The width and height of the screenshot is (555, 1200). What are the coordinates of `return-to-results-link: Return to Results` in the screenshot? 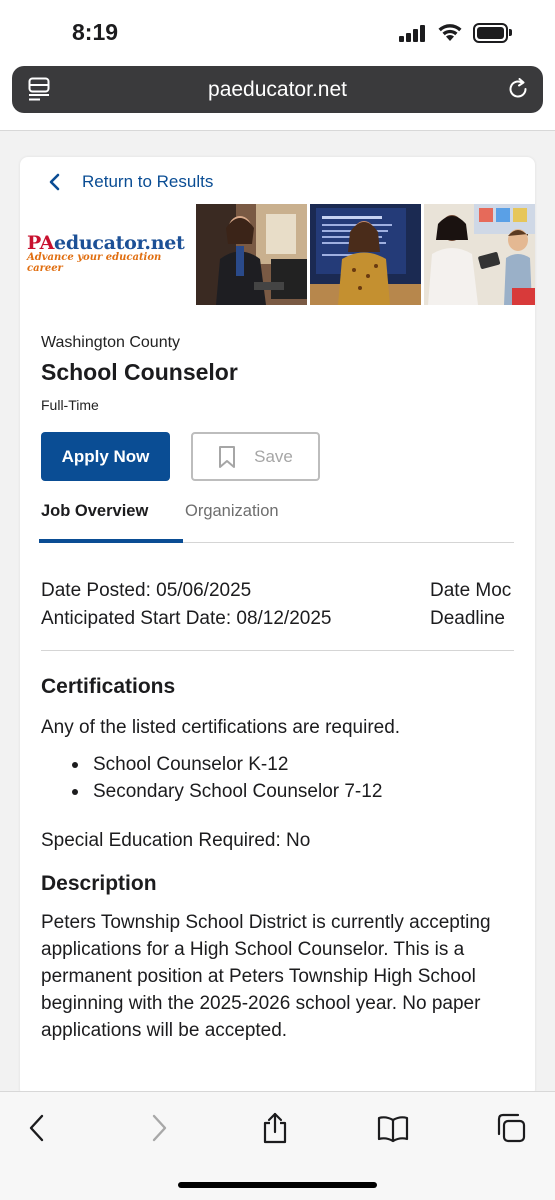 It's located at (130, 182).